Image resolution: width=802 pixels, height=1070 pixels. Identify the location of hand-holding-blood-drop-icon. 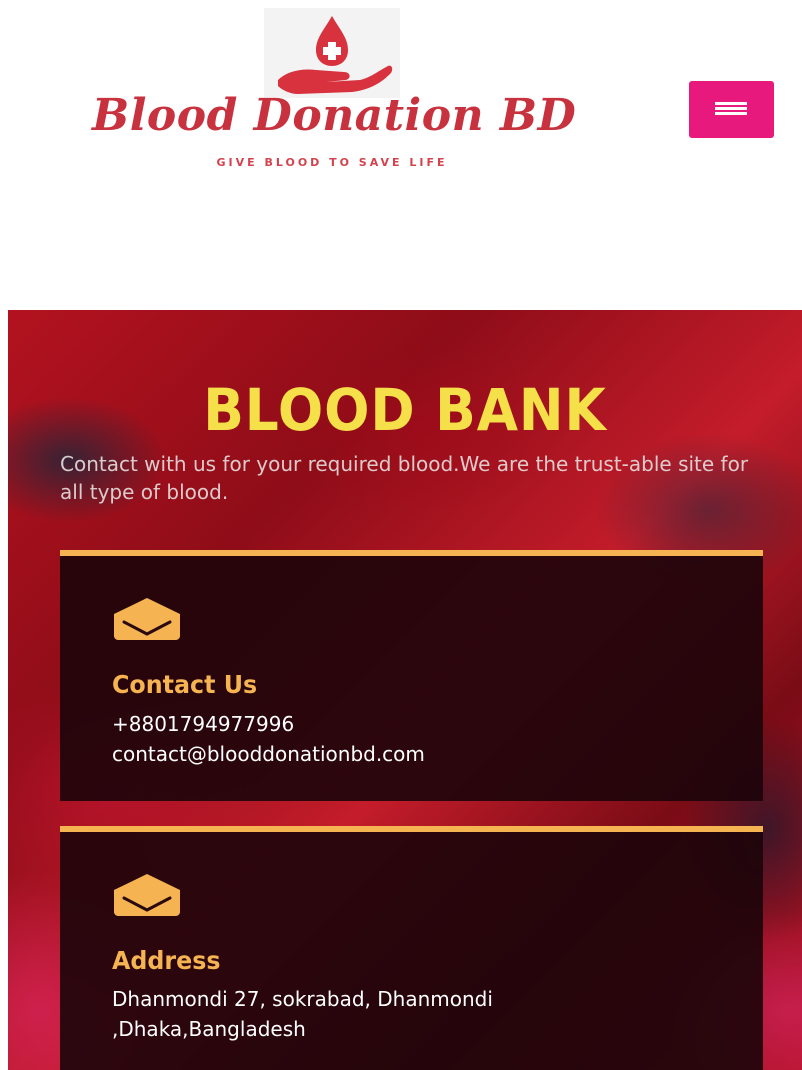
(332, 53).